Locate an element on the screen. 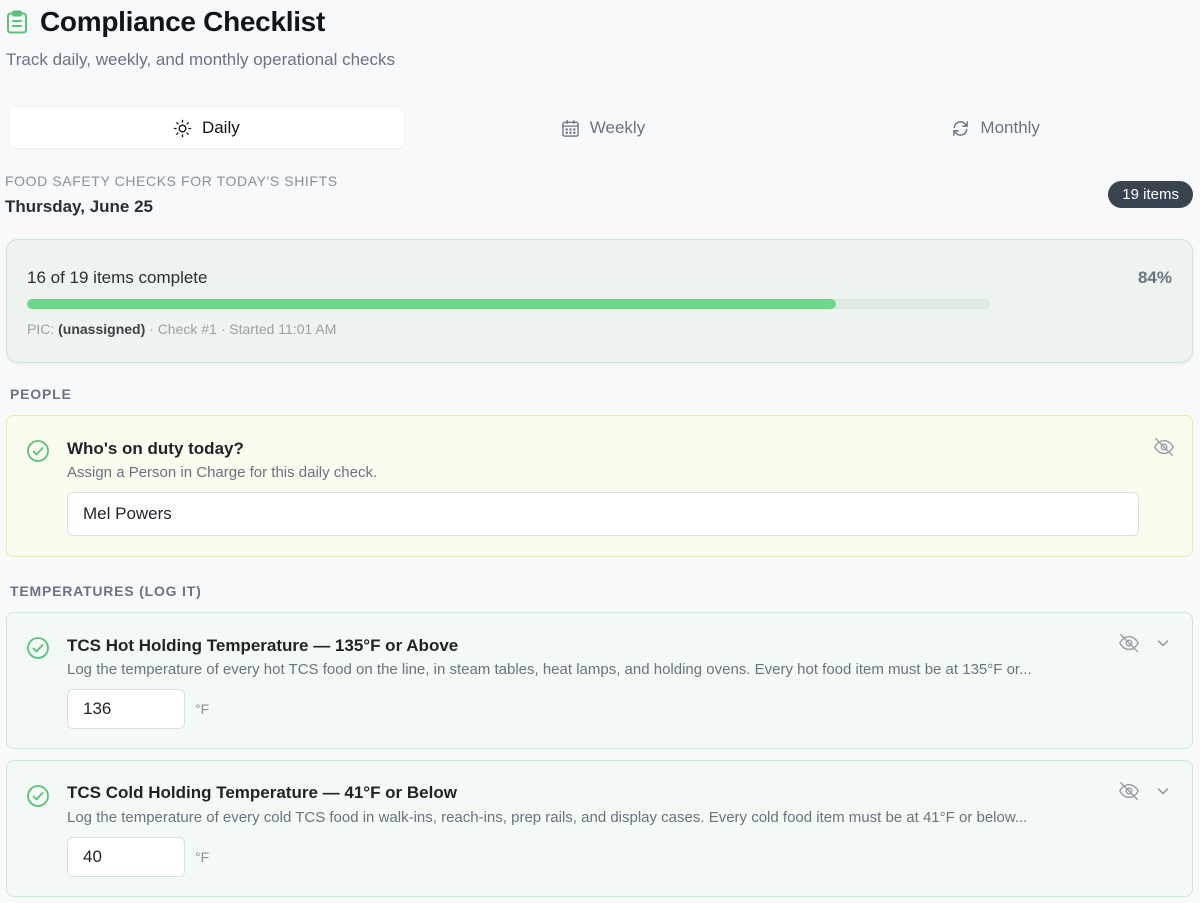  progress-bar-fill is located at coordinates (431, 304).